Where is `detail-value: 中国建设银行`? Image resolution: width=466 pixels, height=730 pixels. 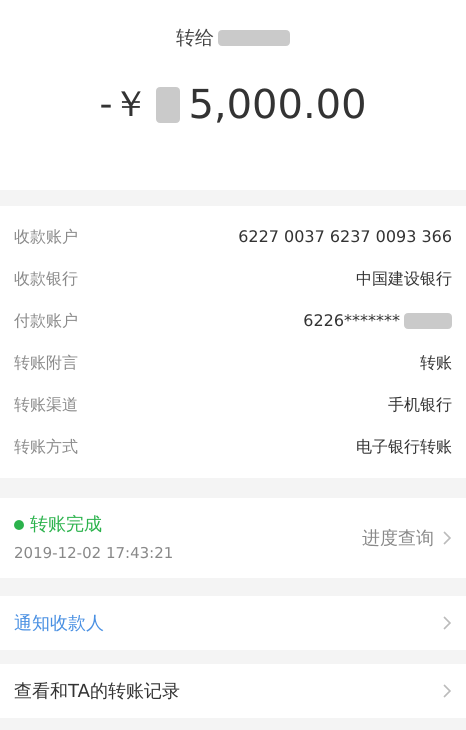 detail-value: 中国建设银行 is located at coordinates (404, 279).